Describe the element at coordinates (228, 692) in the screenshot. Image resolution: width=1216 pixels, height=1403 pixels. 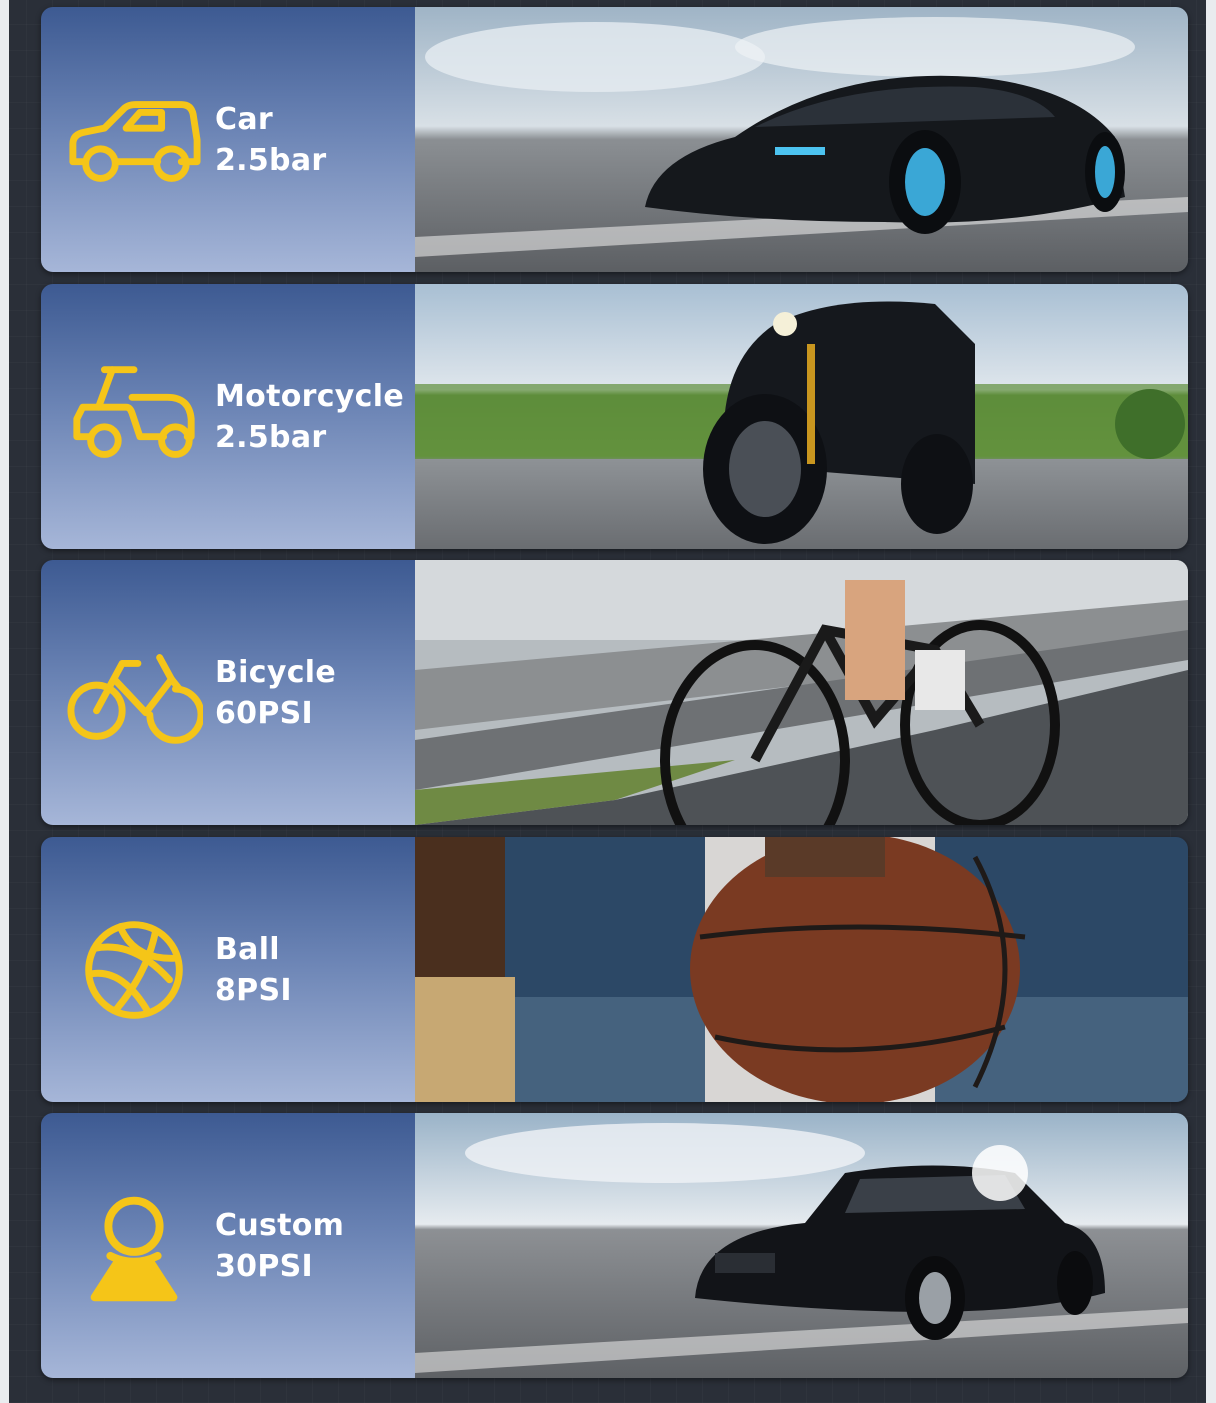
I see `mode-panel: Bicycle 60PSI` at that location.